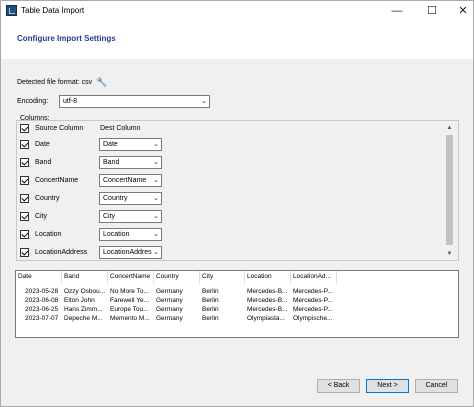 The width and height of the screenshot is (474, 407). I want to click on cancel-button: Cancel, so click(436, 386).